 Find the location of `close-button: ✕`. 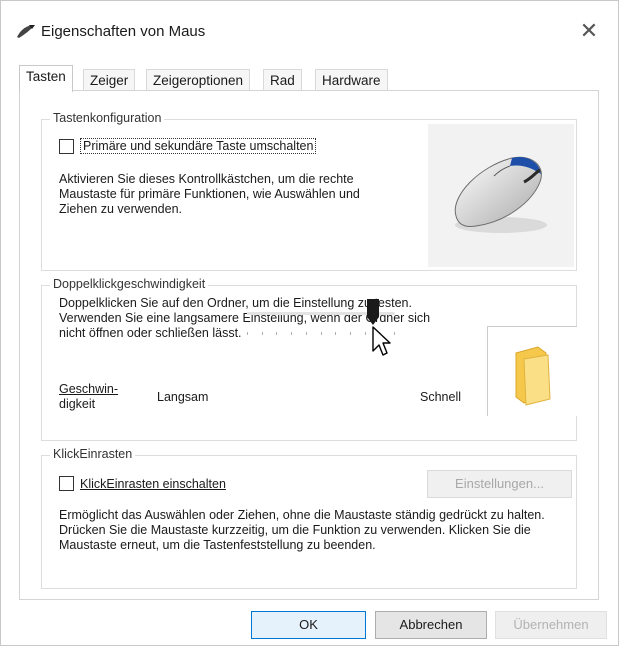

close-button: ✕ is located at coordinates (589, 31).